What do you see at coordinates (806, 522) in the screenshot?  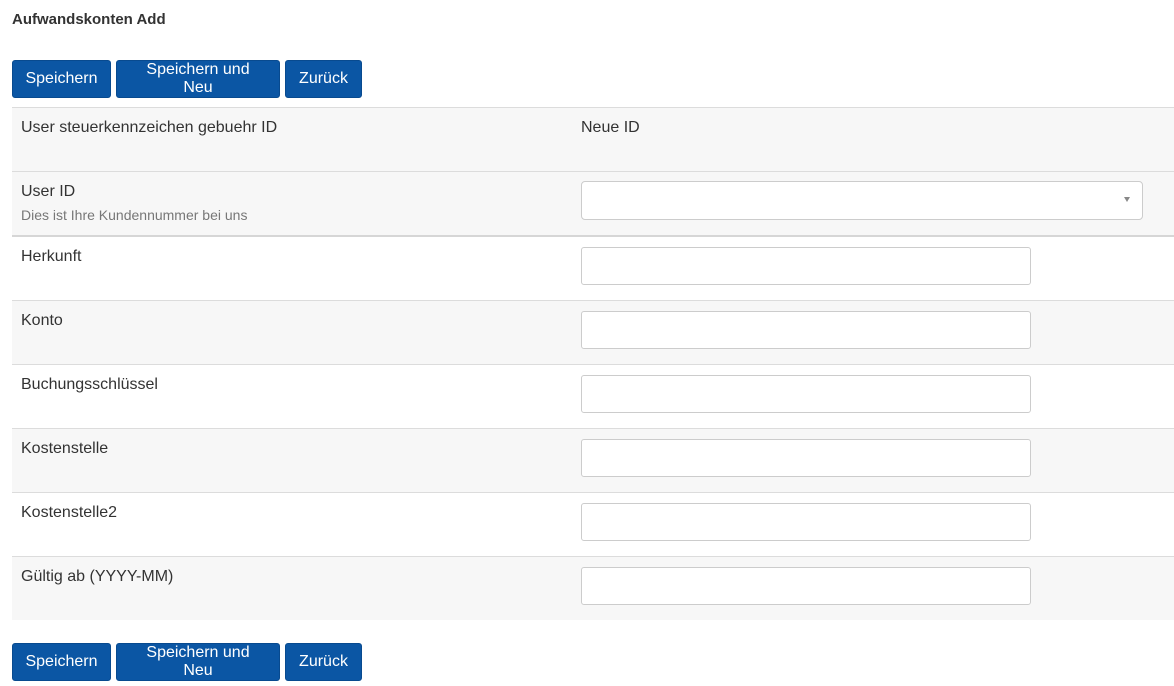 I see `kostenstelle2-input` at bounding box center [806, 522].